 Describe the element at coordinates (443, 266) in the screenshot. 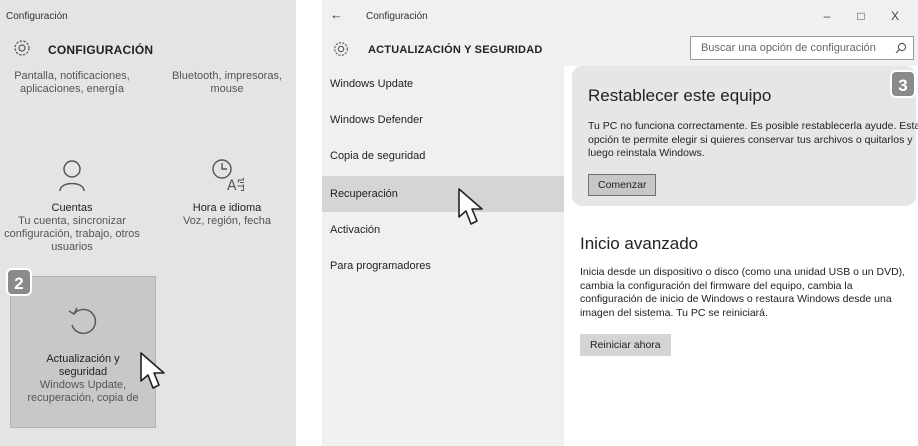

I see `sidebar-item-developers: Para programadores` at that location.